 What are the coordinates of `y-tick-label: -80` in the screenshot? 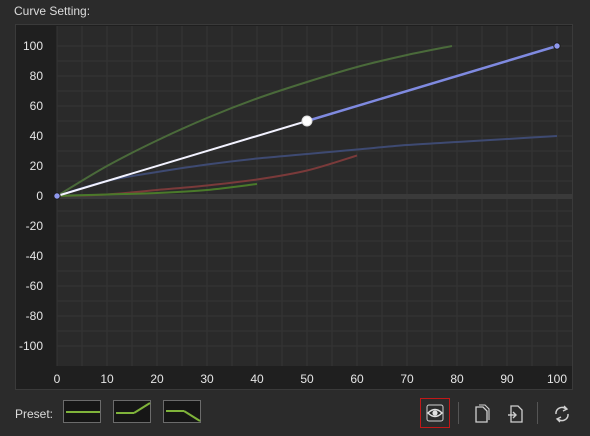 It's located at (35, 316).